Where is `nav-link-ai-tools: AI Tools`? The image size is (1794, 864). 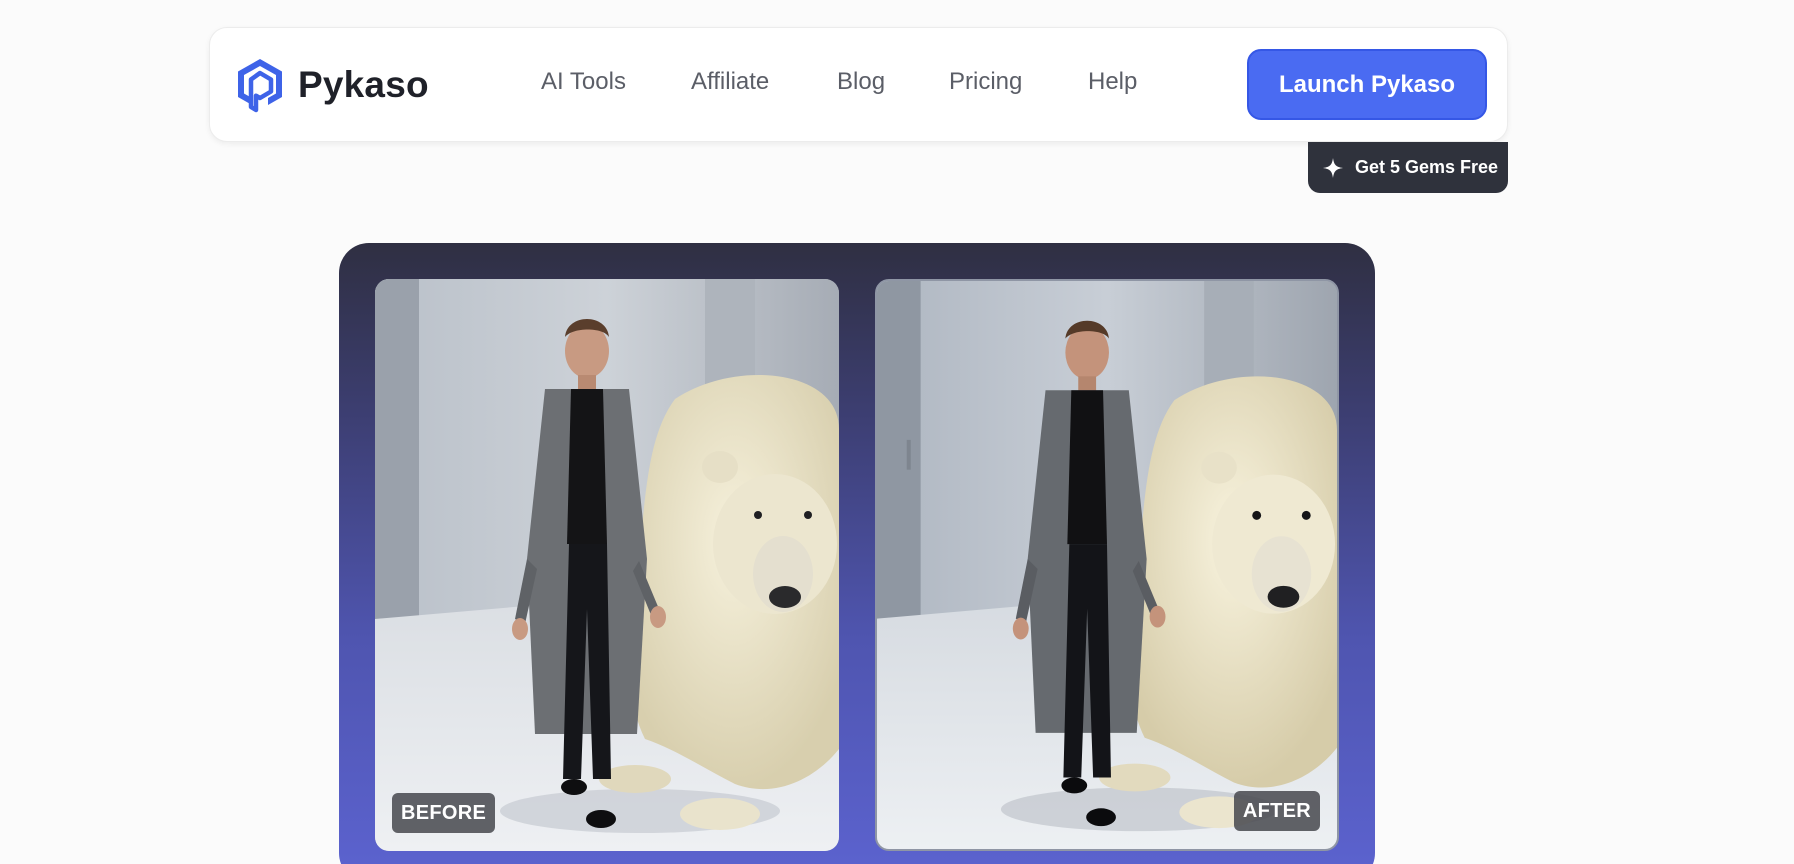 nav-link-ai-tools: AI Tools is located at coordinates (583, 82).